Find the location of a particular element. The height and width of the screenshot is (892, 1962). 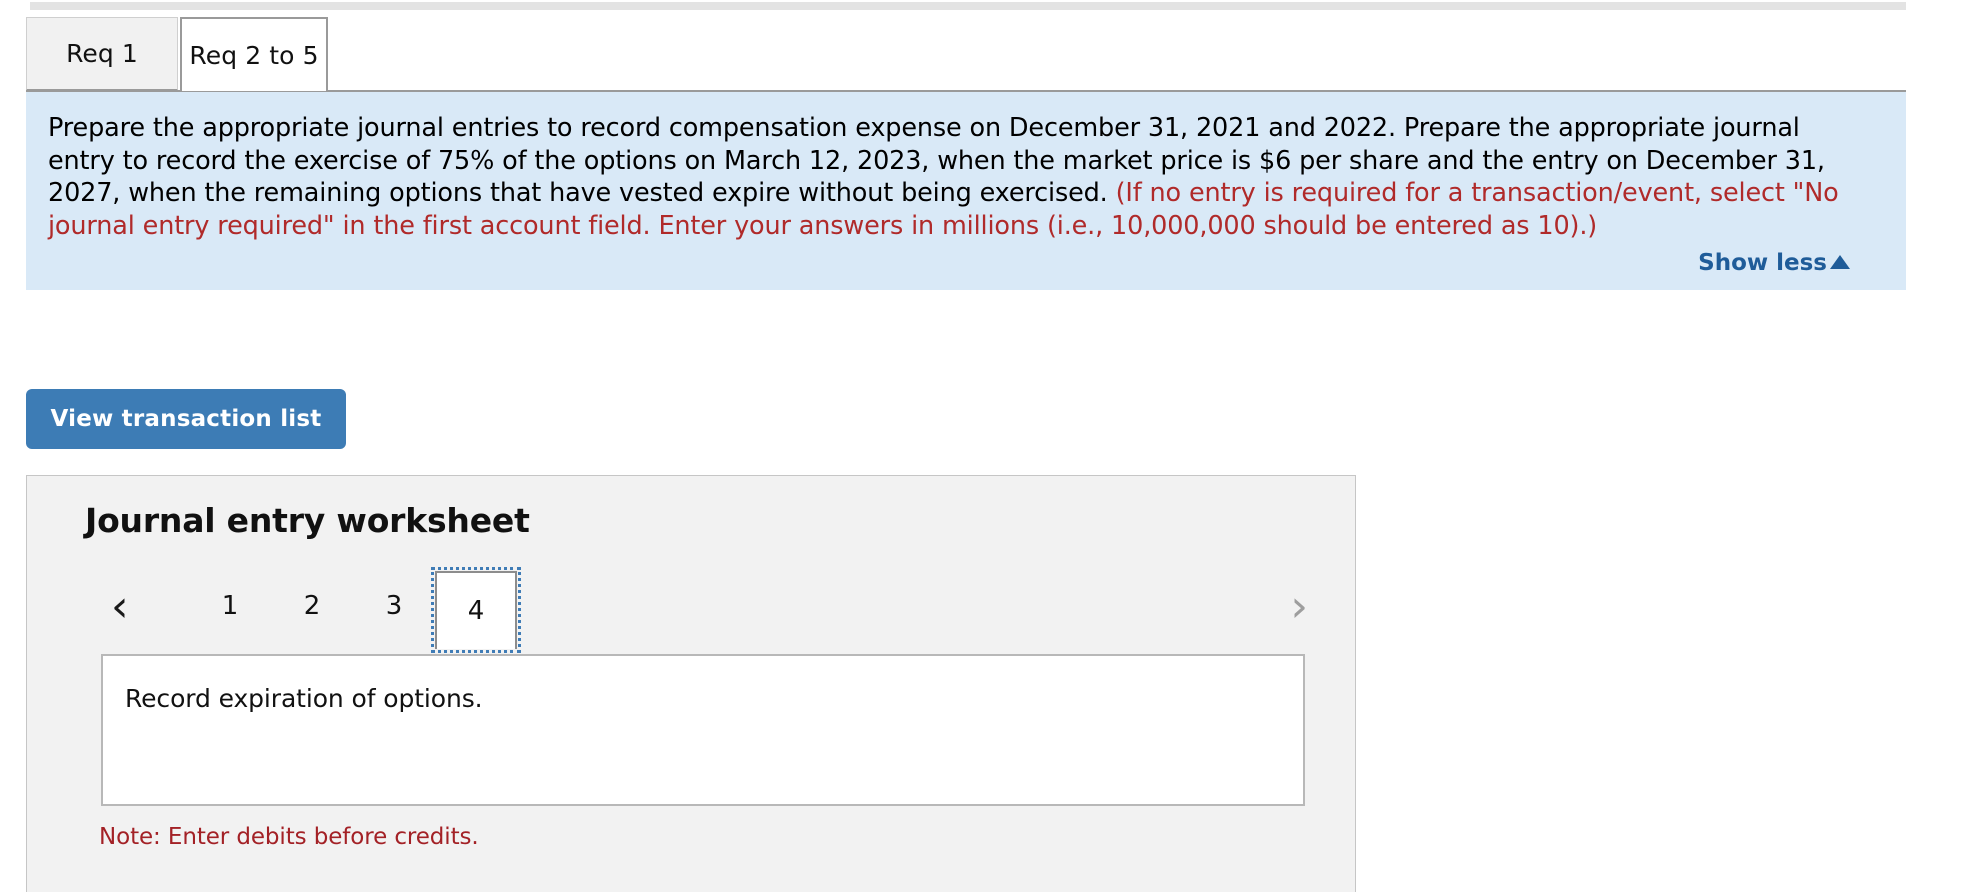

tab-req-2-to-5-label: Req 2 to 5 is located at coordinates (254, 55).